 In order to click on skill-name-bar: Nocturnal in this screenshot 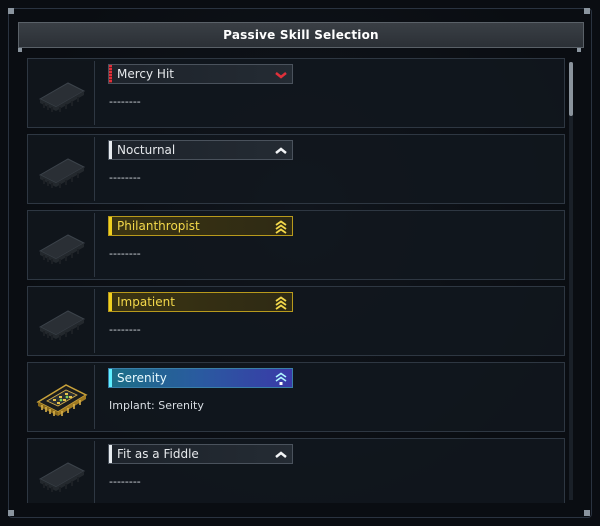, I will do `click(200, 150)`.